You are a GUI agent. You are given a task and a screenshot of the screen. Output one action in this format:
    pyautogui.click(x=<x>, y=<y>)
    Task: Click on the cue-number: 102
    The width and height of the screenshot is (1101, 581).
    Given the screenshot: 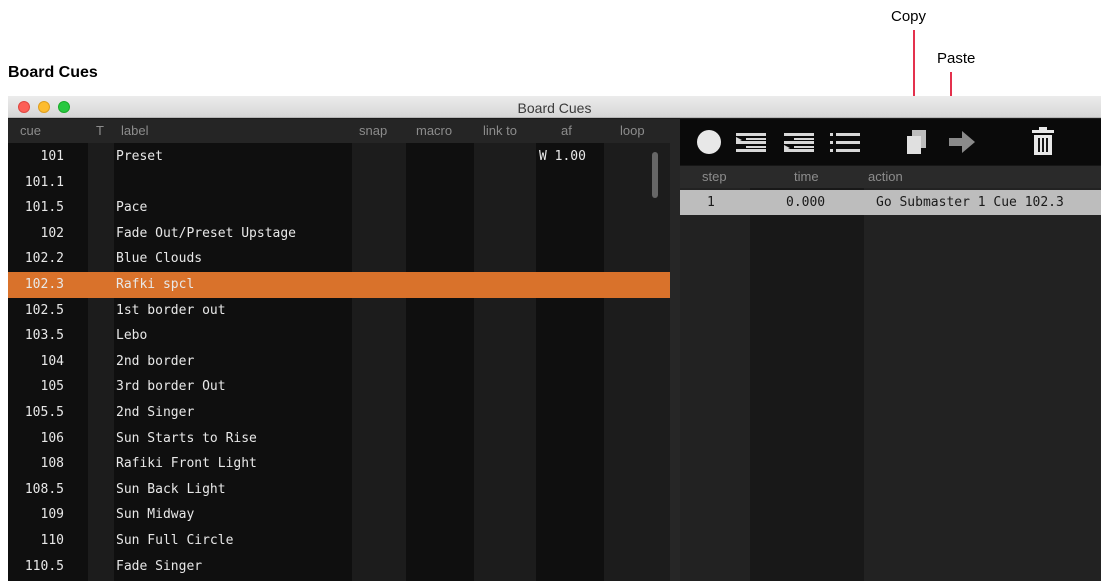 What is the action you would take?
    pyautogui.click(x=52, y=233)
    